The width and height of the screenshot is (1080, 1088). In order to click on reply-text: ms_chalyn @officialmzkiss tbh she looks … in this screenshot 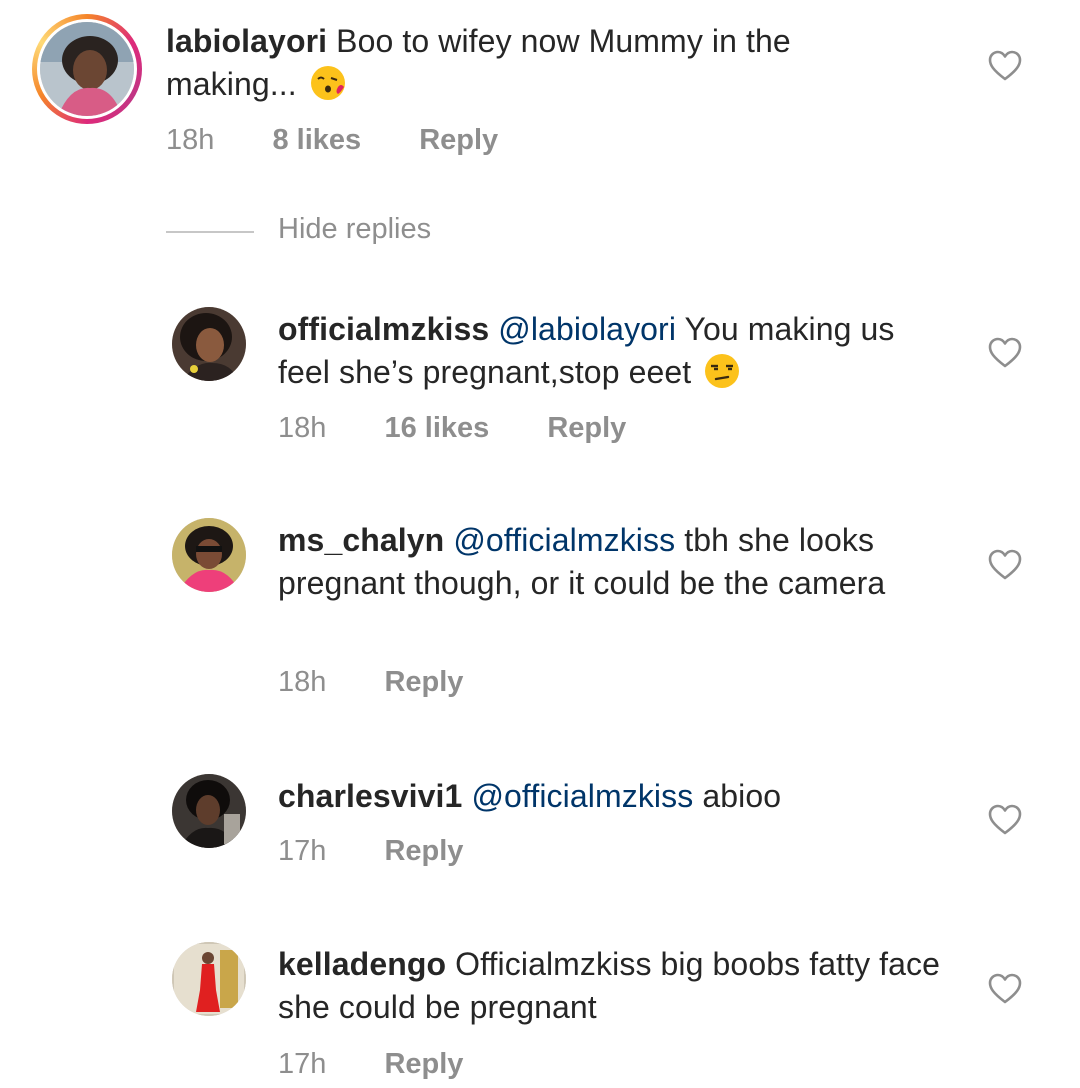, I will do `click(618, 562)`.